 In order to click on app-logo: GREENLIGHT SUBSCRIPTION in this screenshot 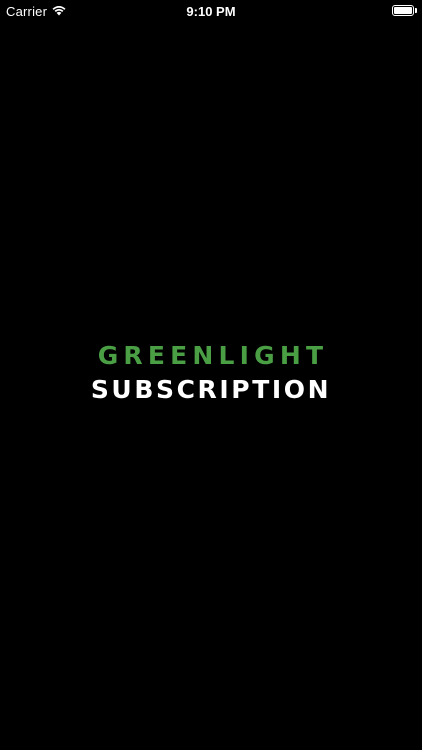, I will do `click(211, 373)`.